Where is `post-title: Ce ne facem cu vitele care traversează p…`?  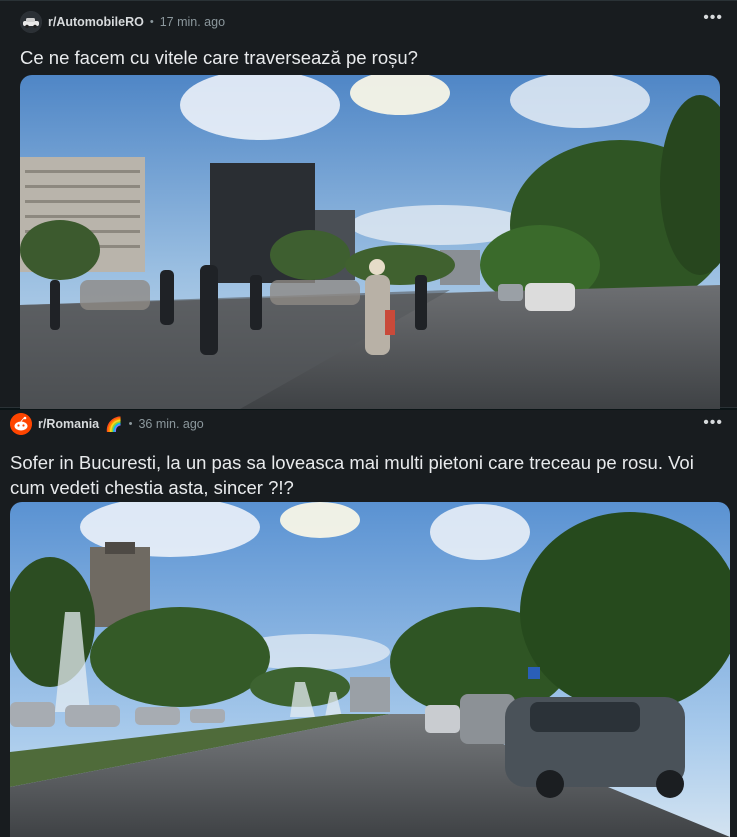 post-title: Ce ne facem cu vitele care traversează p… is located at coordinates (365, 57).